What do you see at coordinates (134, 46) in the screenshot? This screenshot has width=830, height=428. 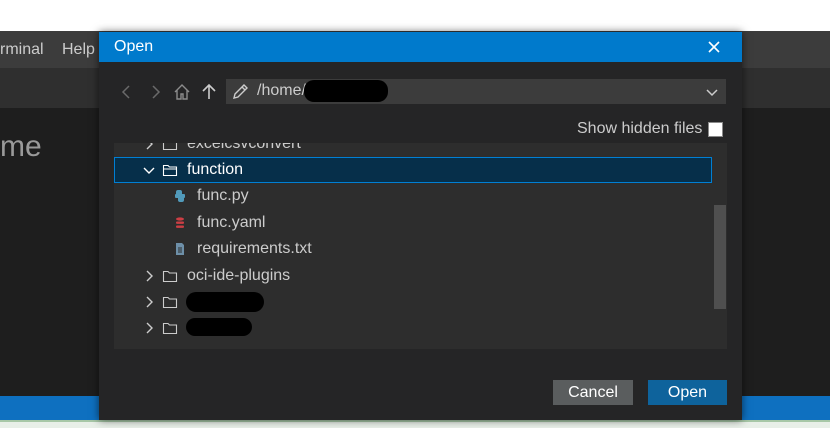 I see `dialog-title: Open` at bounding box center [134, 46].